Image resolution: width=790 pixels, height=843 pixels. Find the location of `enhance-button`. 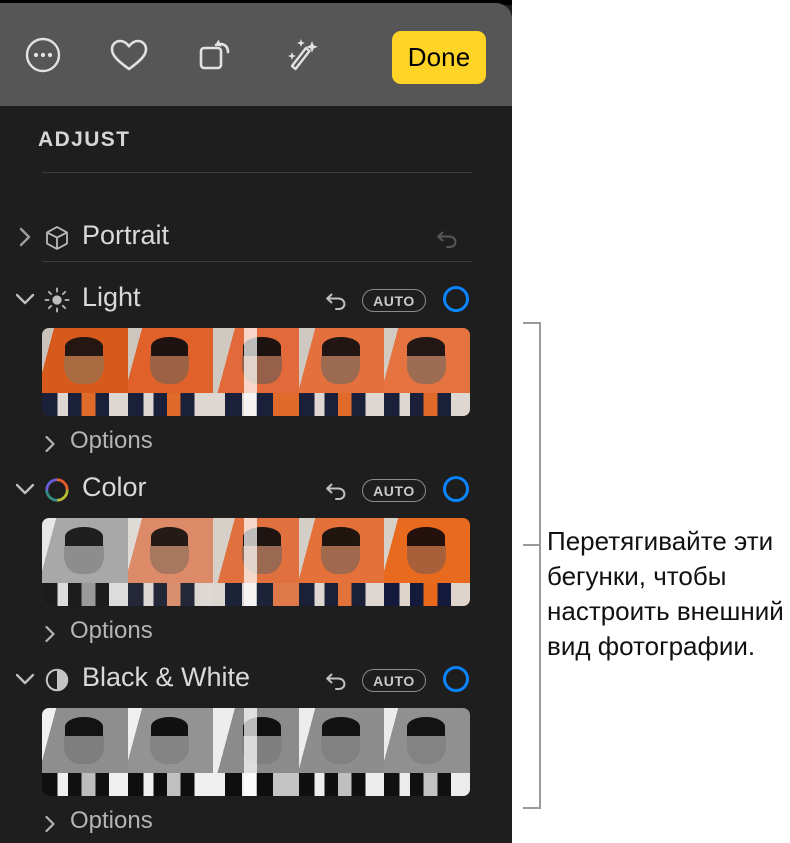

enhance-button is located at coordinates (301, 55).